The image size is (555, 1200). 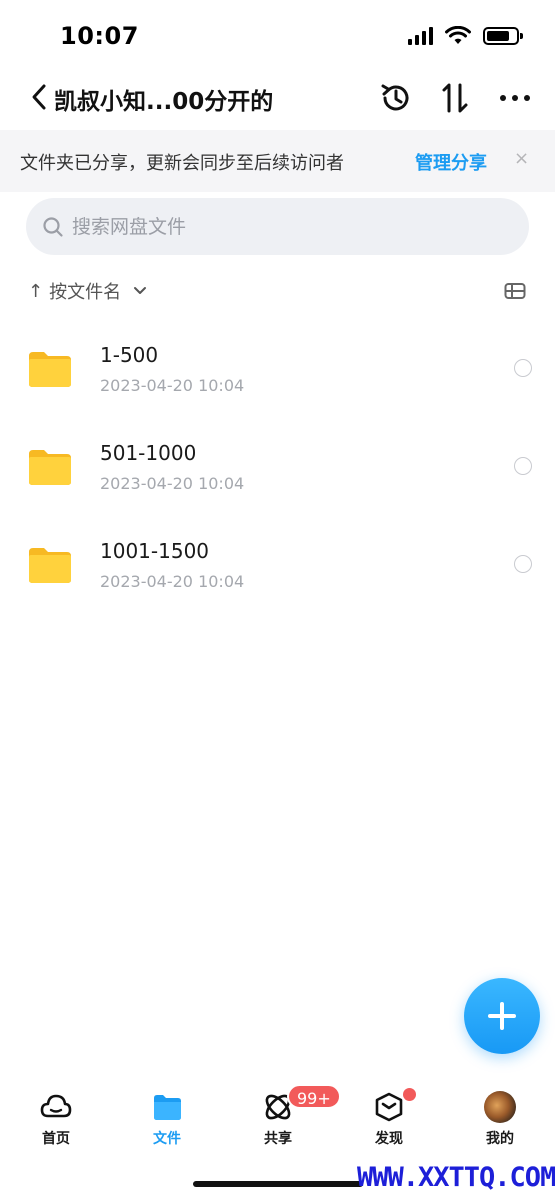 I want to click on tab-label: 发现, so click(x=389, y=1139).